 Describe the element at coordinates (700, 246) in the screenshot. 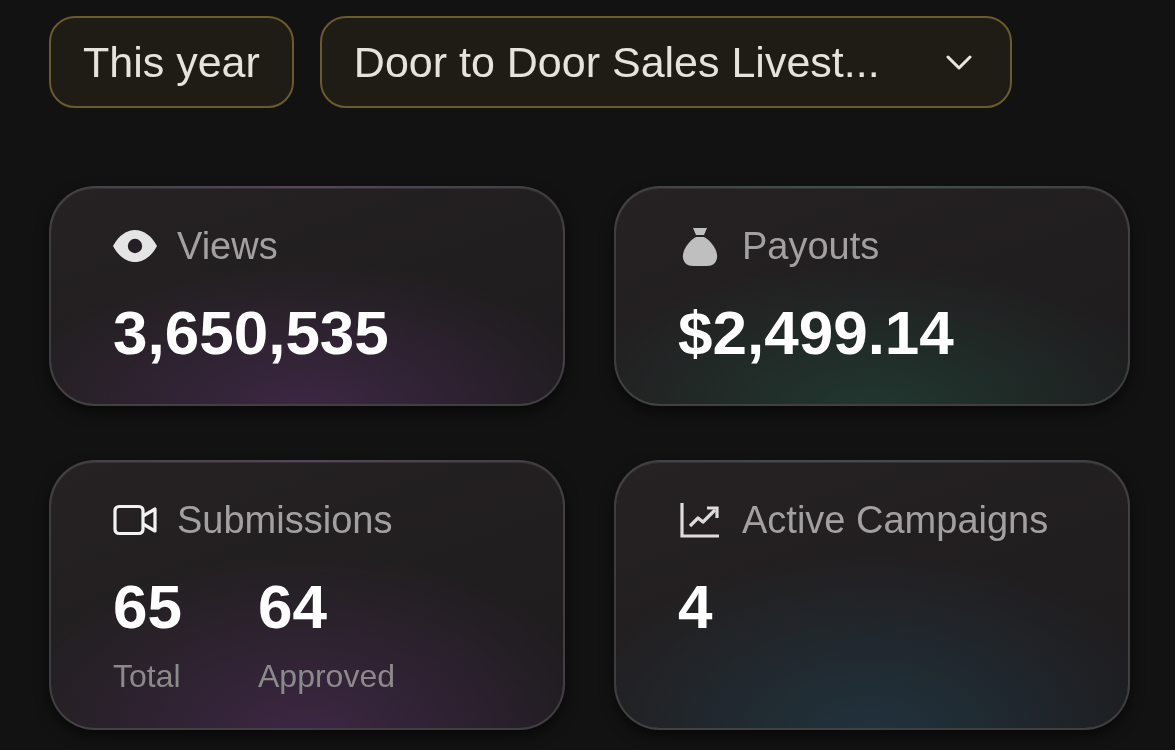

I see `money-bag-icon` at that location.